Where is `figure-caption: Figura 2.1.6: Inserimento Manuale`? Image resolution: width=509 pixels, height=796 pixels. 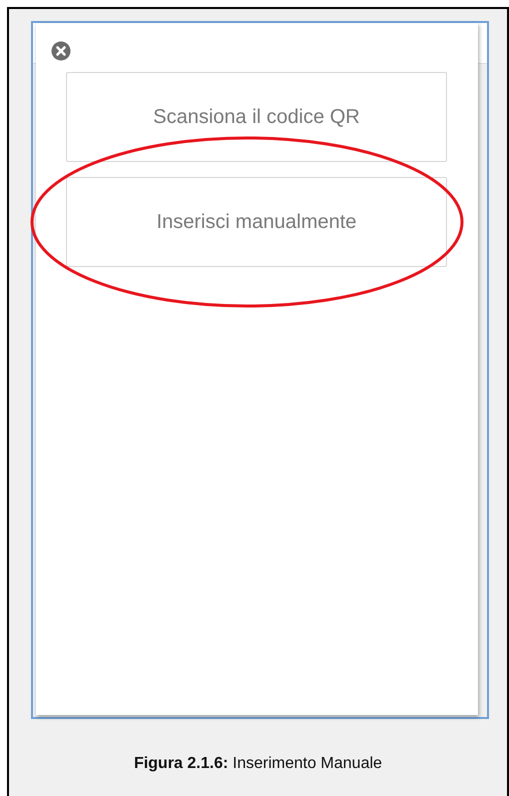
figure-caption: Figura 2.1.6: Inserimento Manuale is located at coordinates (258, 764).